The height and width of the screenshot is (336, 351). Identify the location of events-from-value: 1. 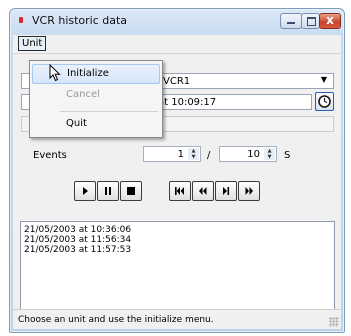
(180, 154).